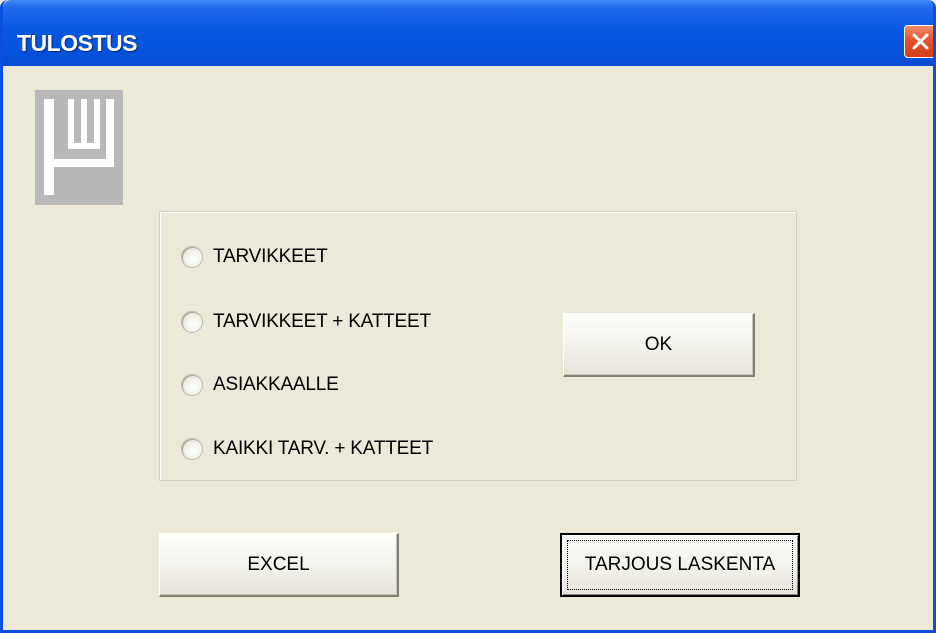 The height and width of the screenshot is (633, 936). I want to click on excel-button: EXCEL, so click(279, 565).